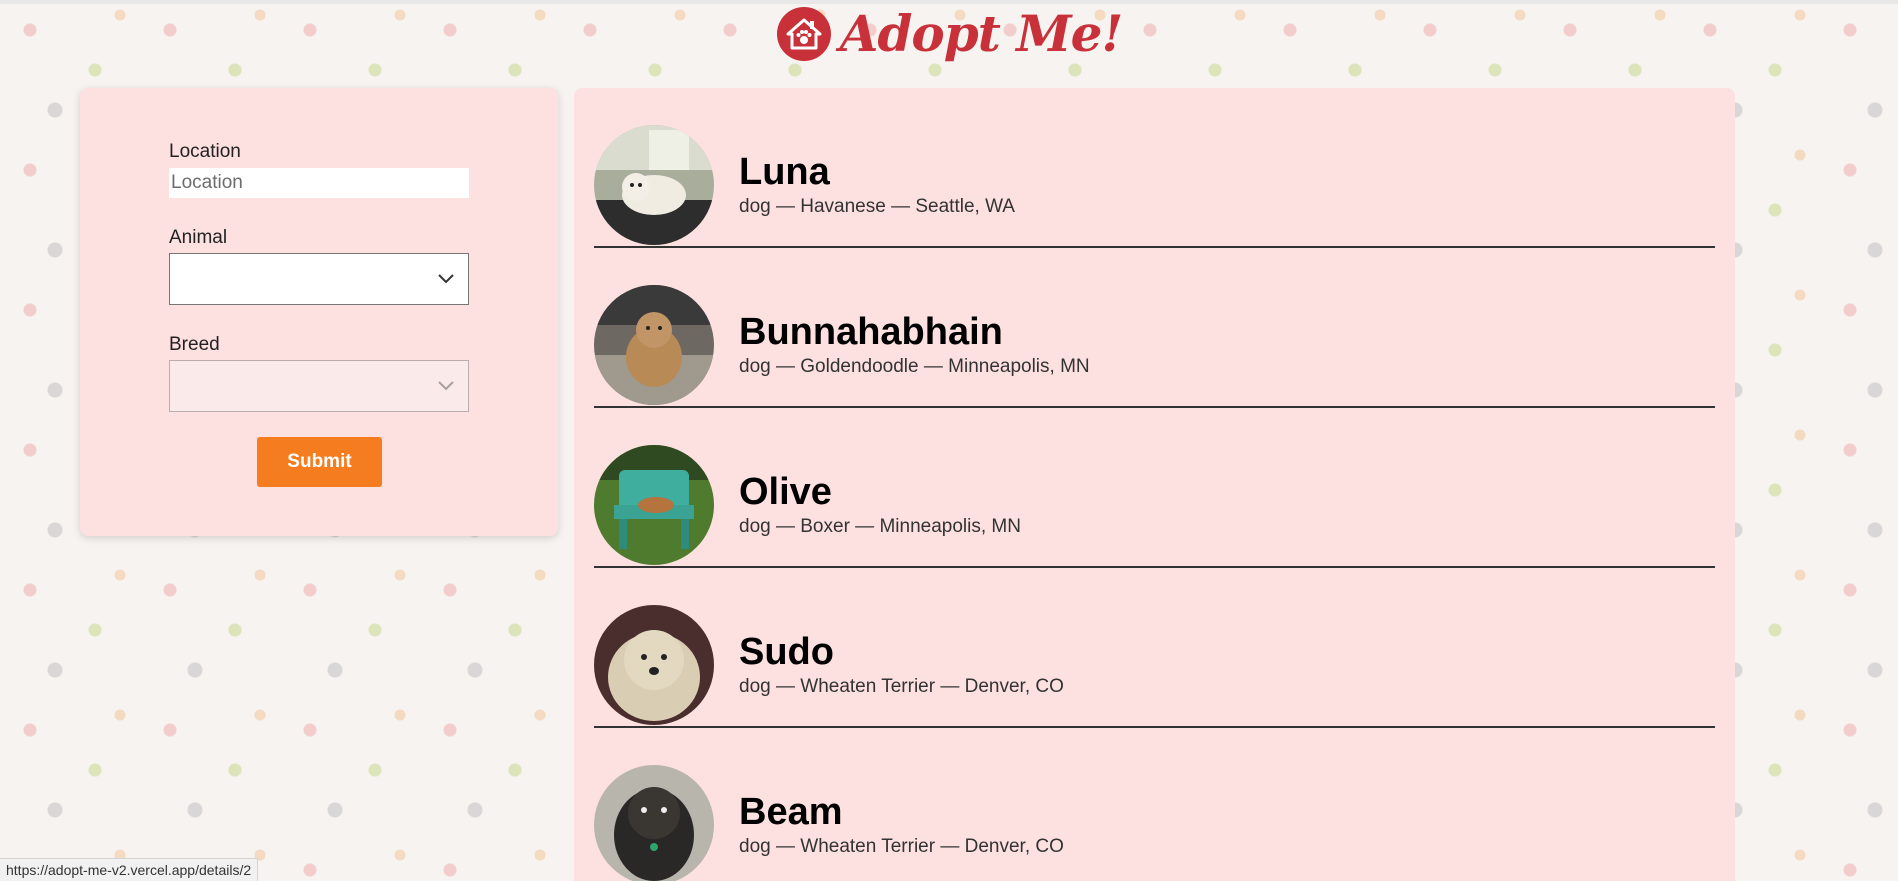  Describe the element at coordinates (981, 33) in the screenshot. I see `site-title: Adopt Me!` at that location.